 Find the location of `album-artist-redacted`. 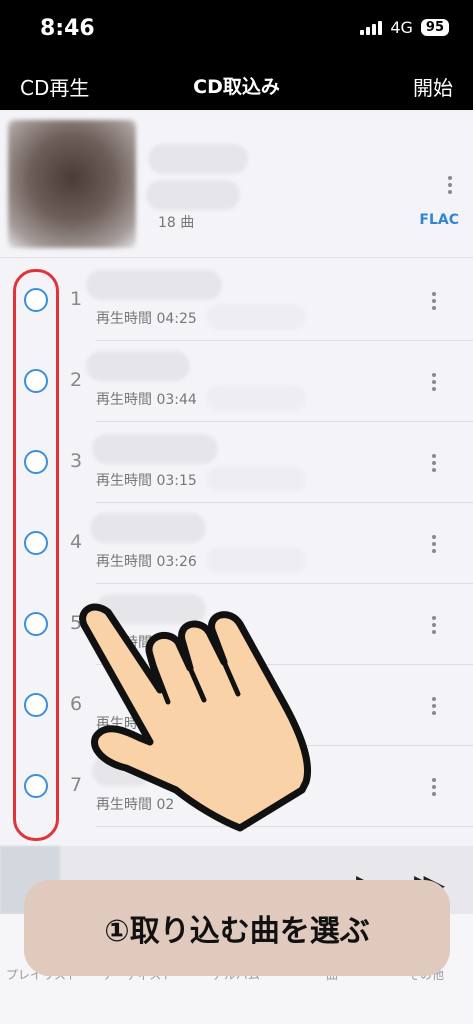

album-artist-redacted is located at coordinates (193, 195).